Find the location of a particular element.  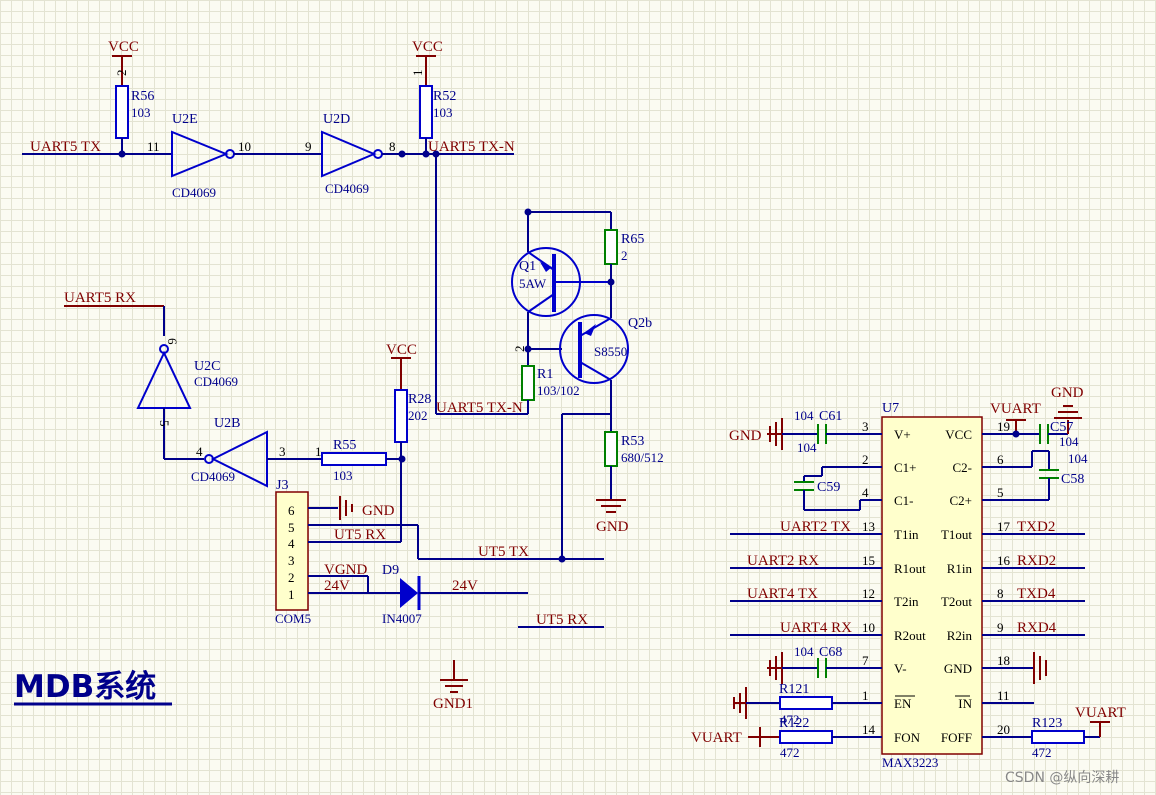

j3-pin: 5 is located at coordinates (291, 527).